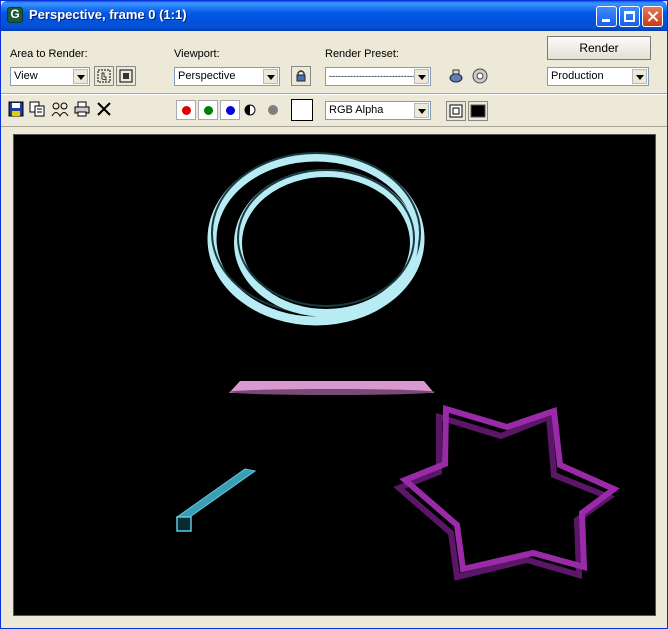 The width and height of the screenshot is (668, 629). I want to click on app-icon, so click(15, 15).